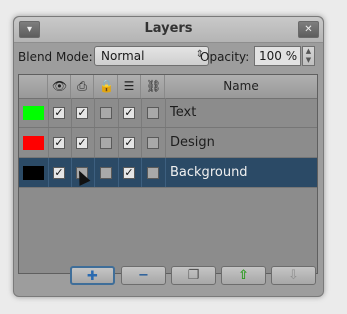 The image size is (347, 314). I want to click on blend-mode-select: Normal ⇕, so click(151, 56).